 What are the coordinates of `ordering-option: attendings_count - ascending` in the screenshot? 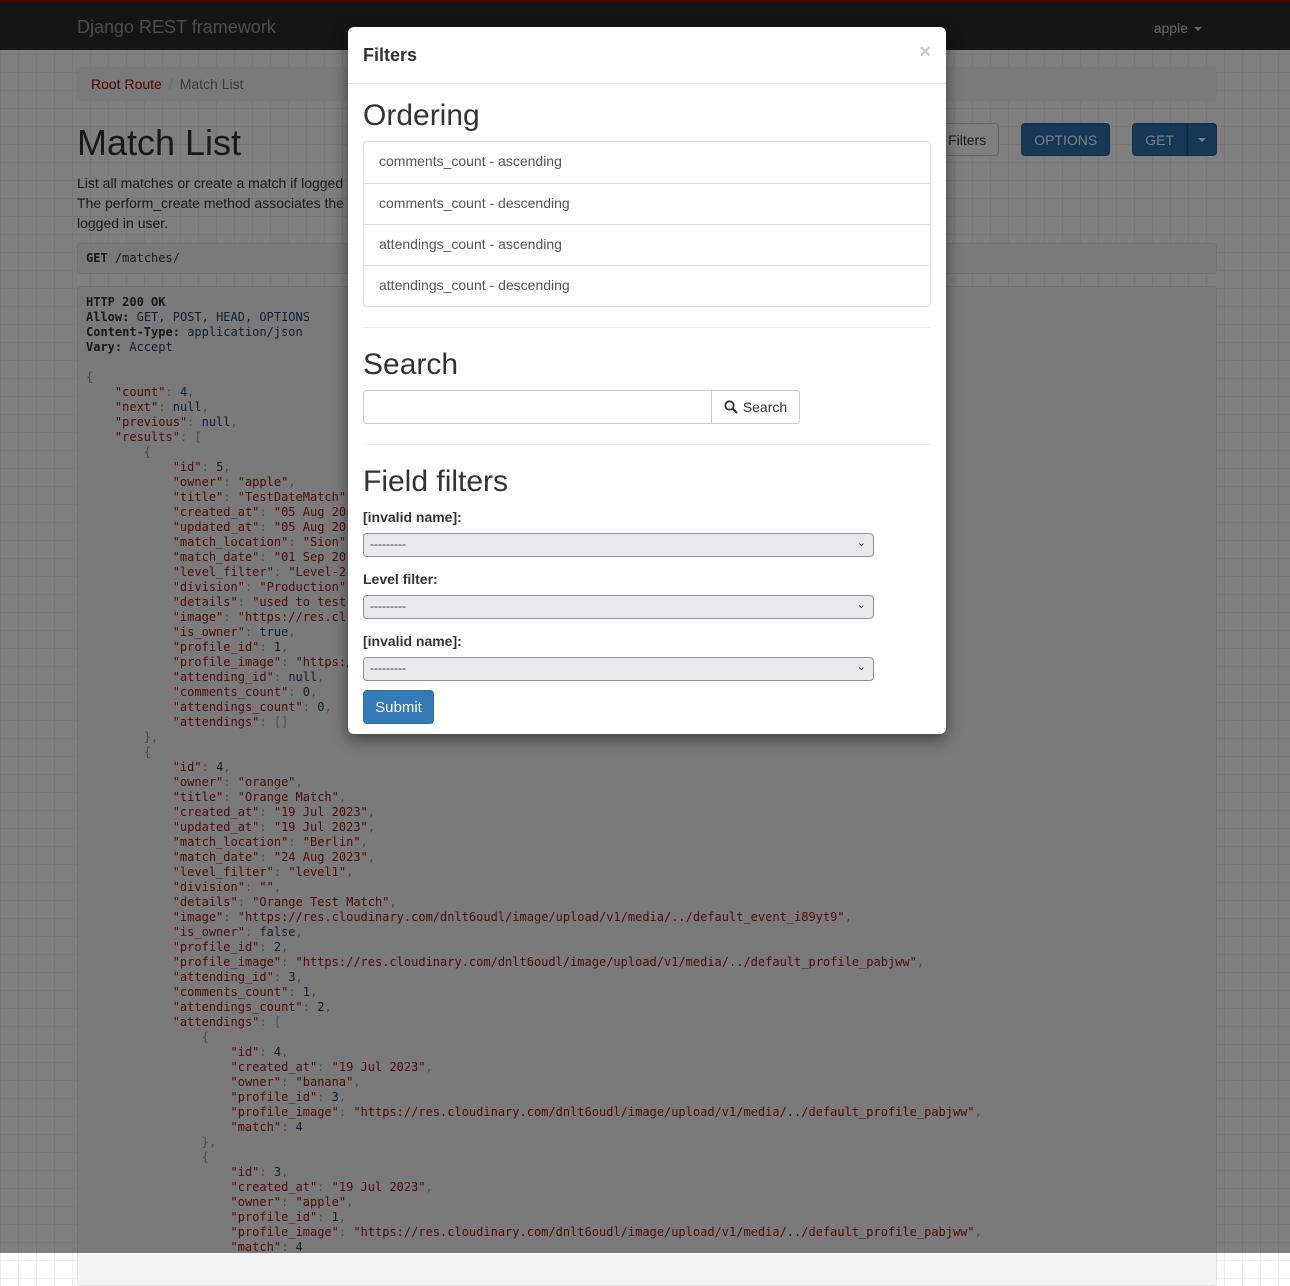 It's located at (647, 244).